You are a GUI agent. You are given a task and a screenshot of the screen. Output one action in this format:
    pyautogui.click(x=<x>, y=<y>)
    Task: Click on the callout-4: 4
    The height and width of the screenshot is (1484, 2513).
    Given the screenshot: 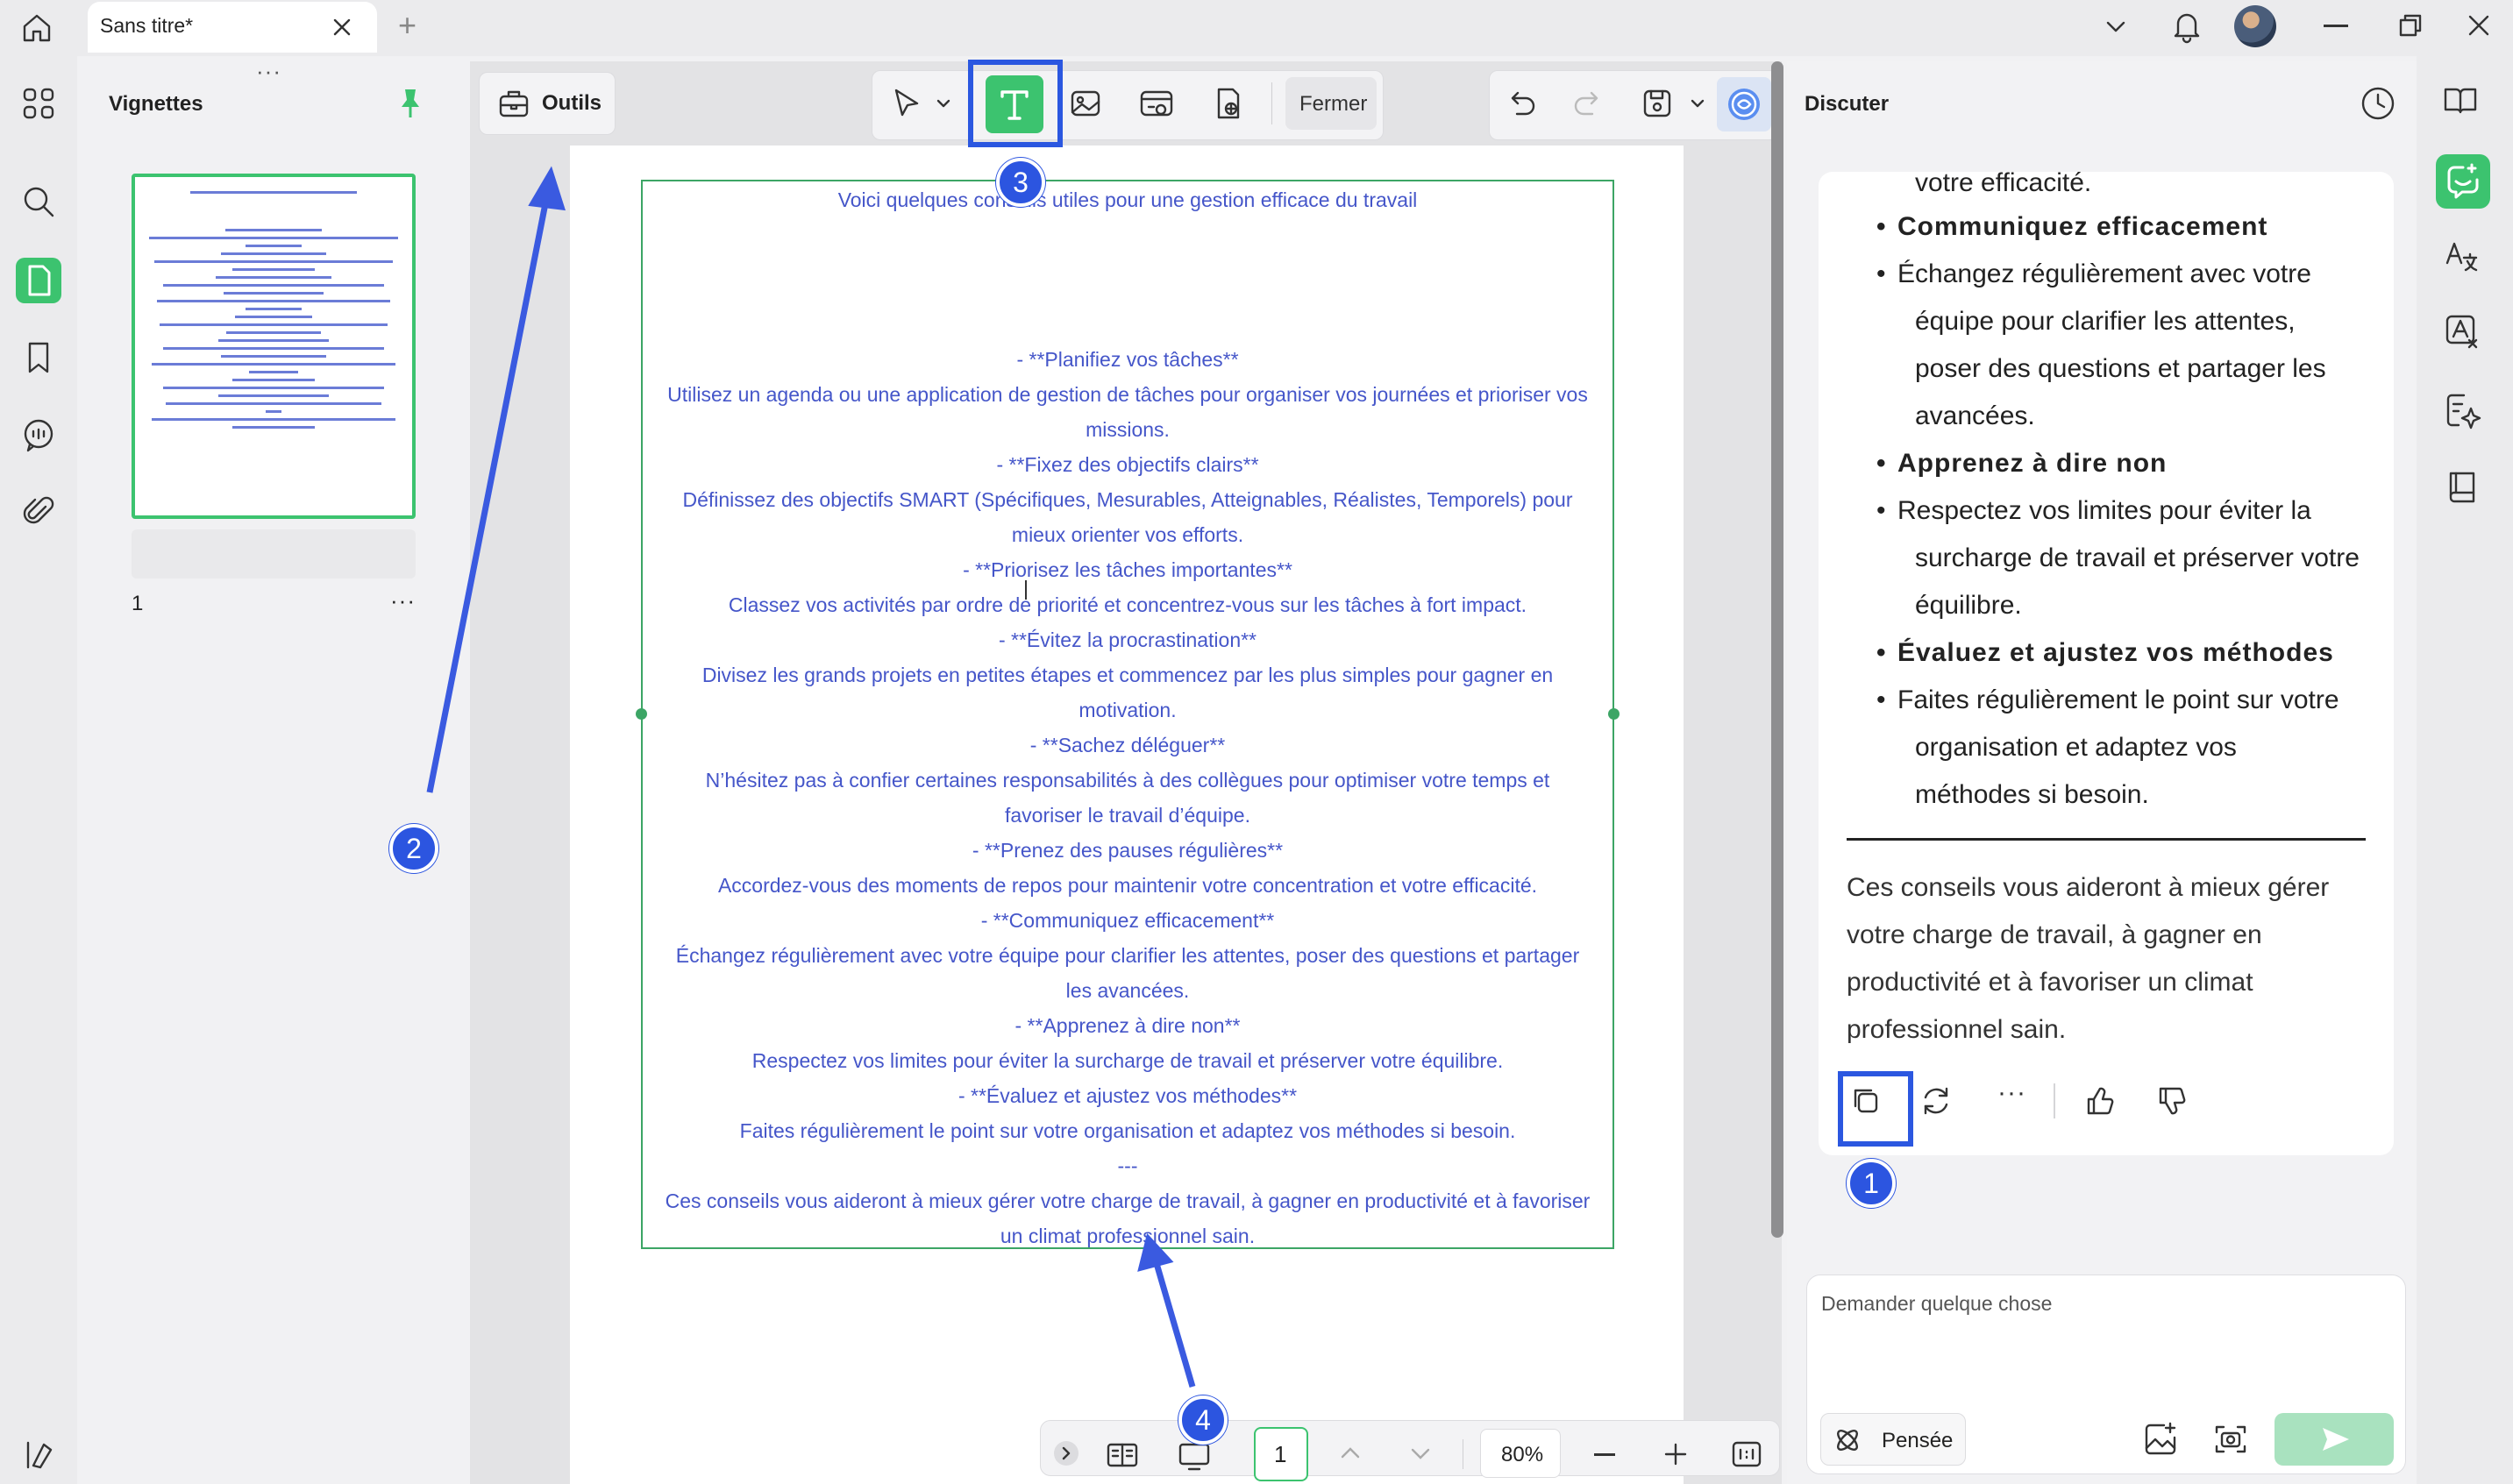 What is the action you would take?
    pyautogui.click(x=1203, y=1420)
    